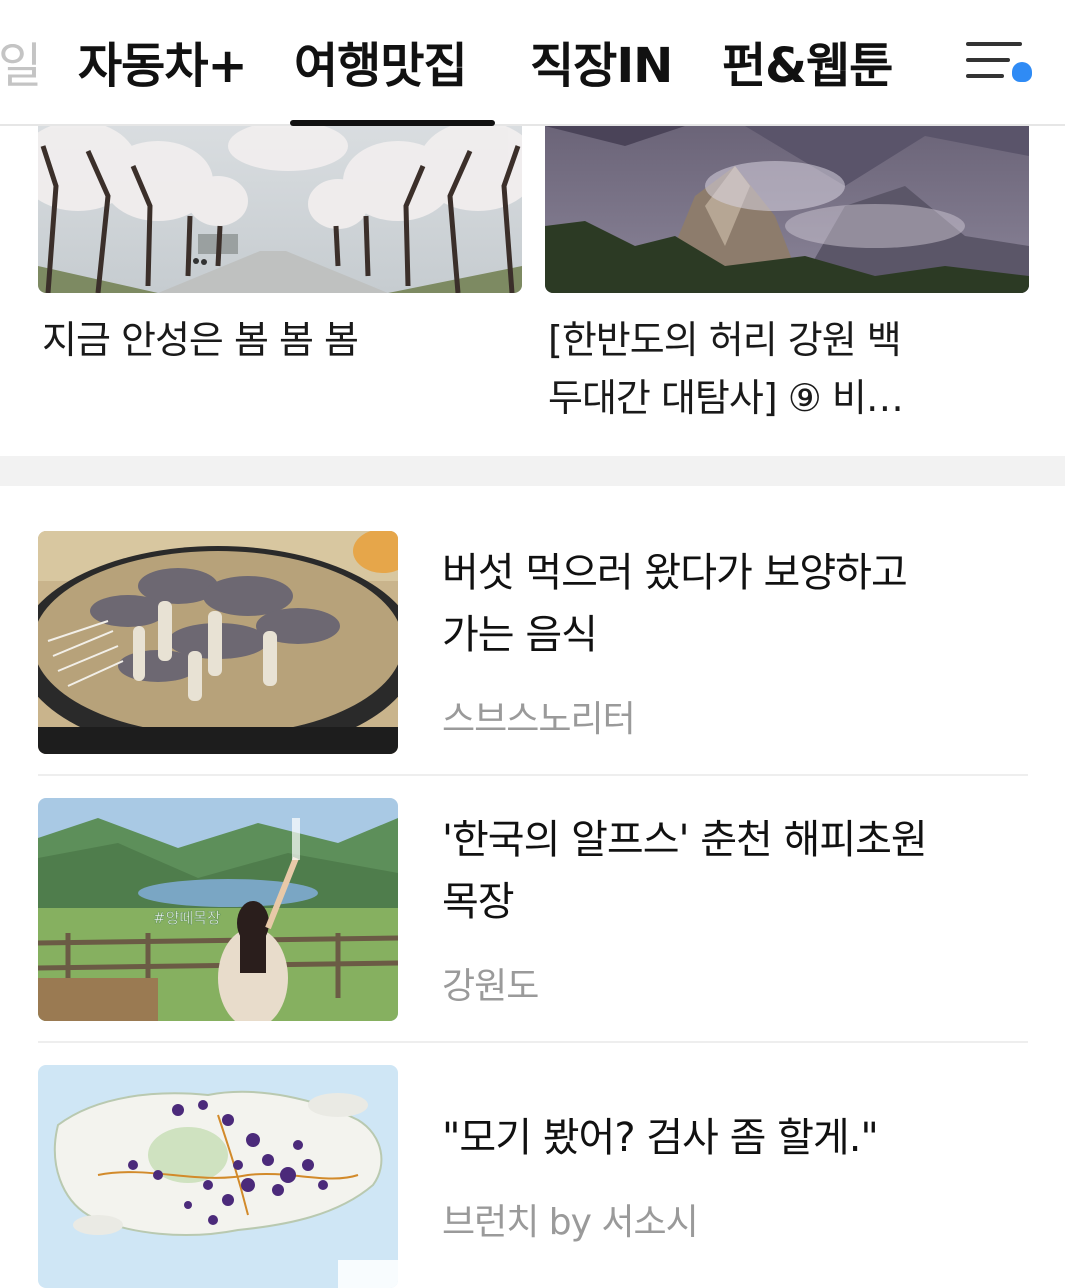 The image size is (1065, 1288). I want to click on card-image-mountain, so click(787, 209).